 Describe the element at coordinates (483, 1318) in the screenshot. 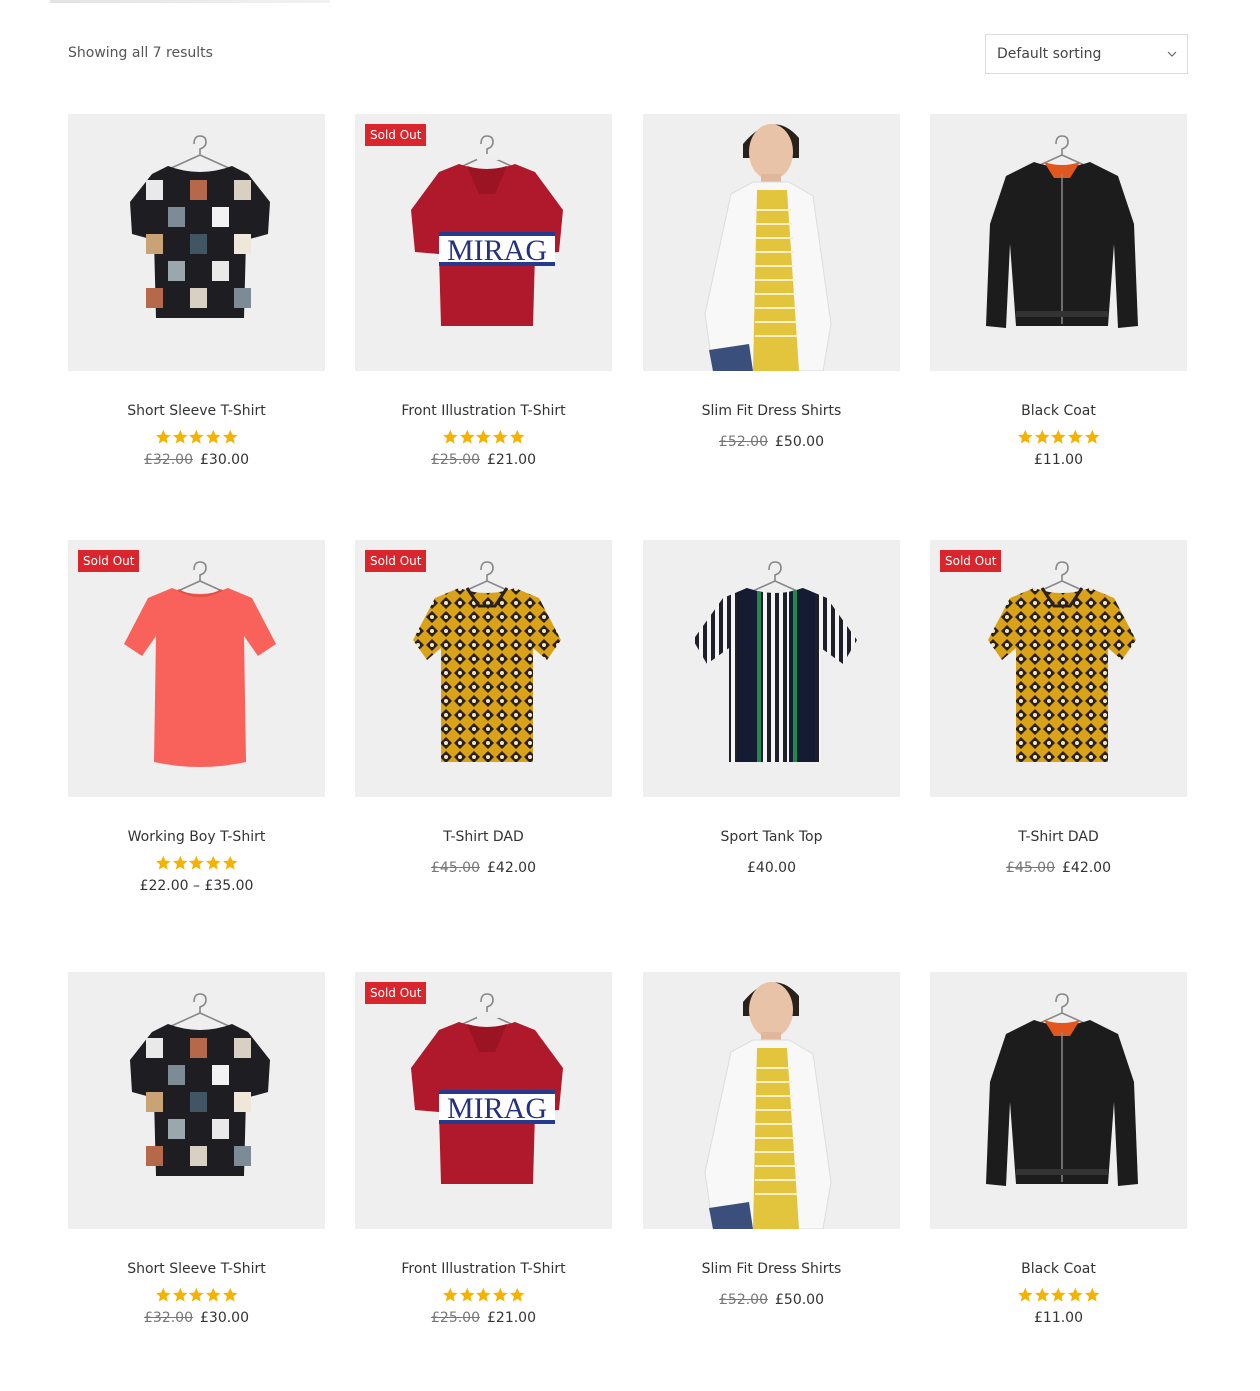

I see `product-price: £25.00 £21.00` at that location.